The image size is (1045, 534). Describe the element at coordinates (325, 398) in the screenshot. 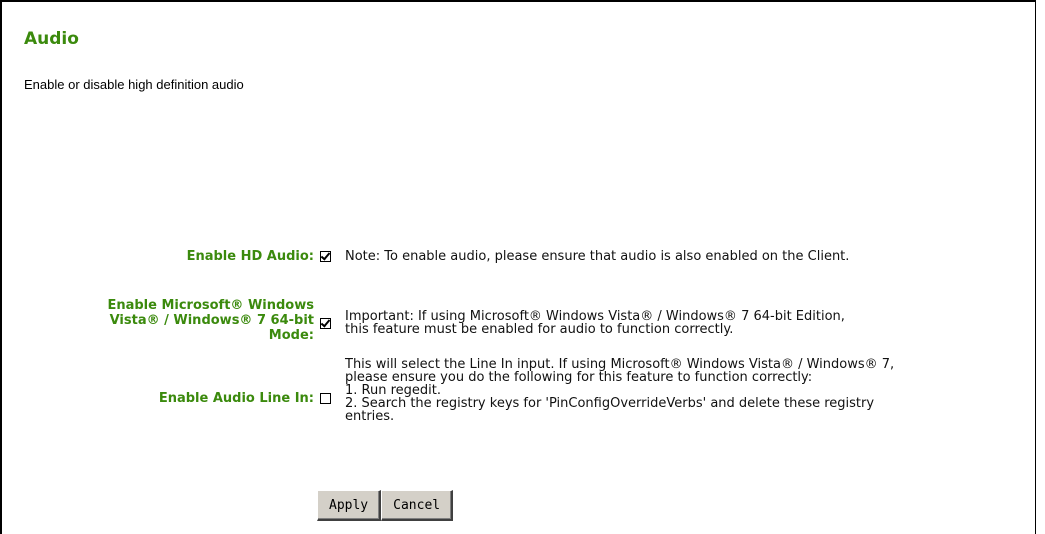

I see `line-in-checkbox` at that location.